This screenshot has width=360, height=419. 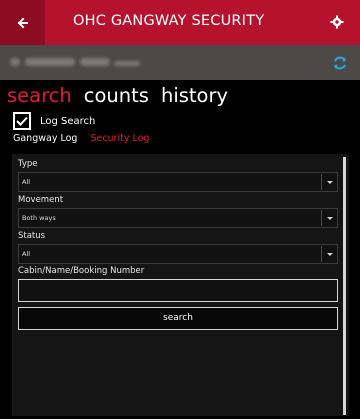 I want to click on redacted-username, so click(x=75, y=62).